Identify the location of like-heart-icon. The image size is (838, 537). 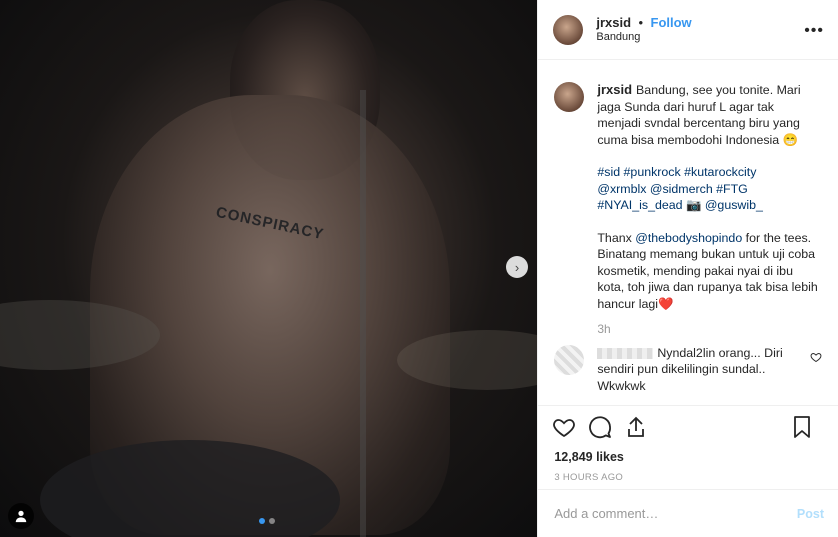
(564, 427).